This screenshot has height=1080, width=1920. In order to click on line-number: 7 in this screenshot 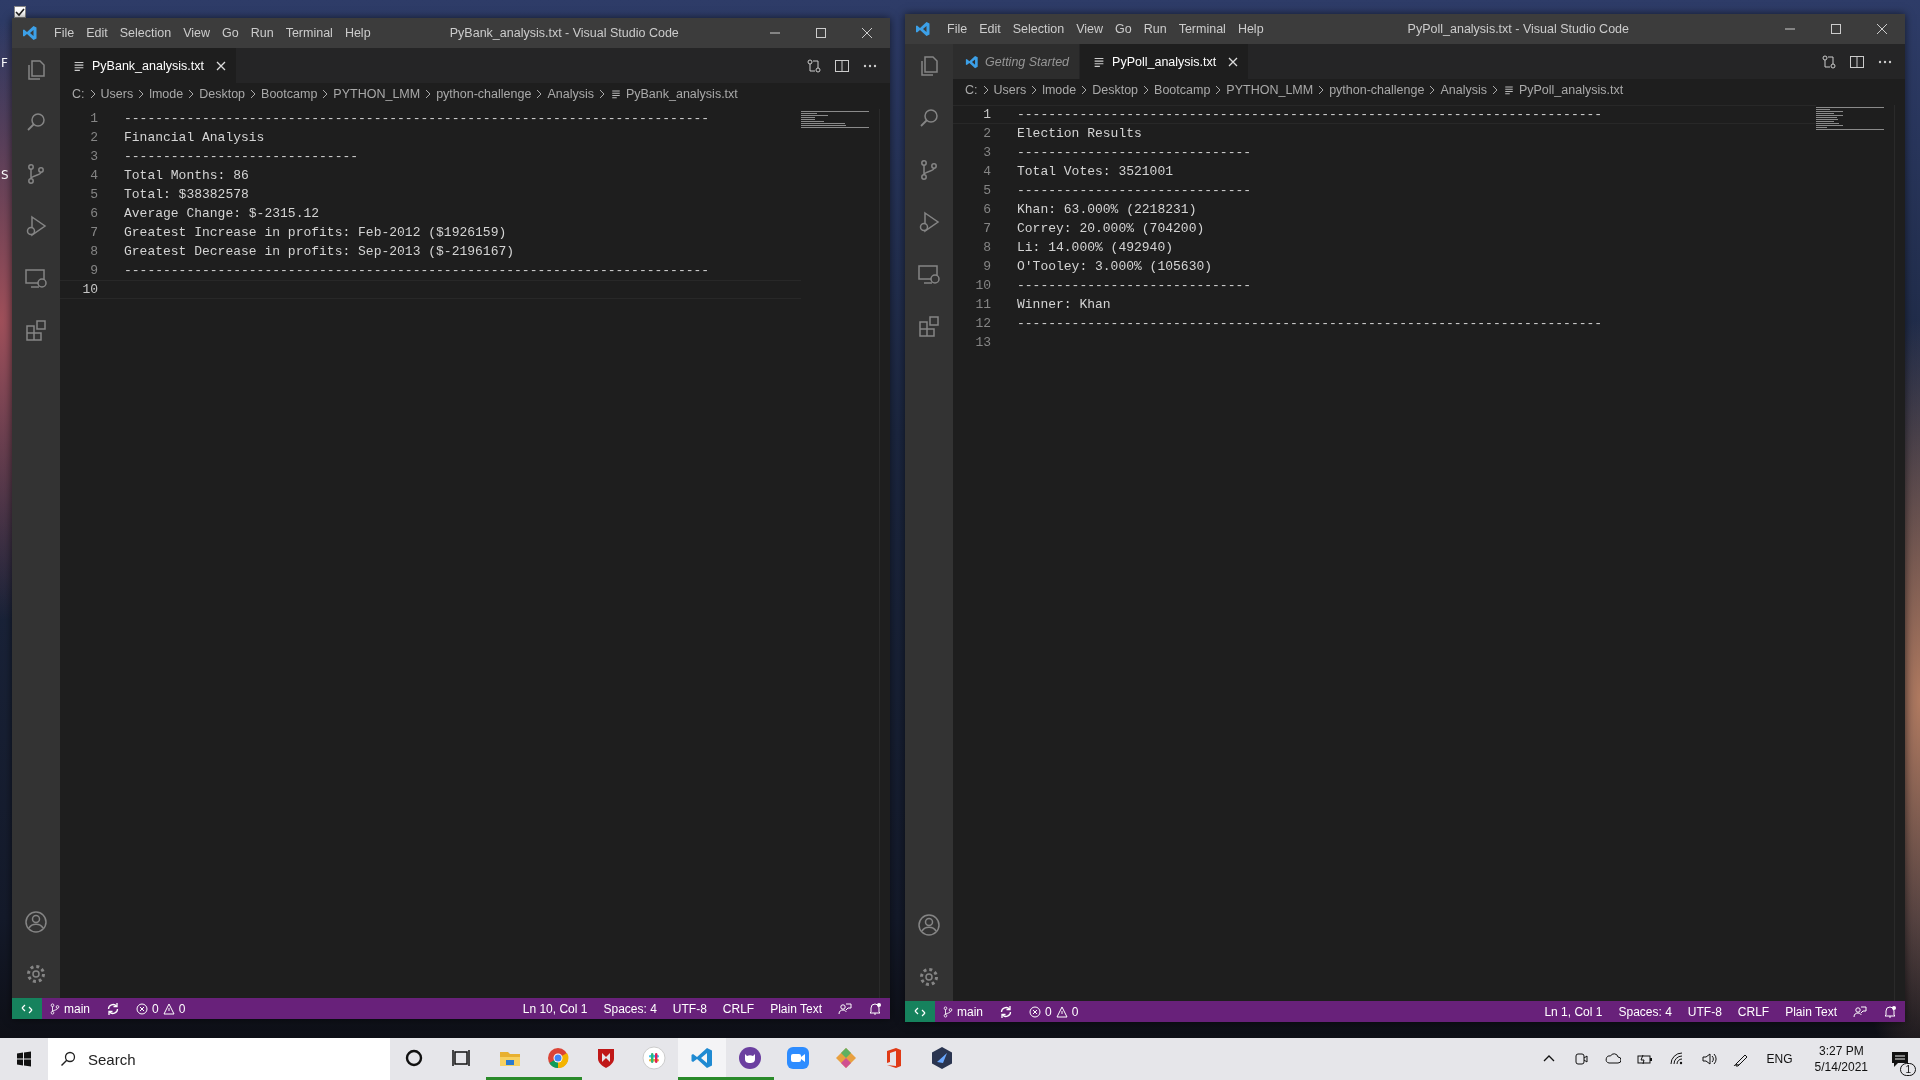, I will do `click(94, 232)`.